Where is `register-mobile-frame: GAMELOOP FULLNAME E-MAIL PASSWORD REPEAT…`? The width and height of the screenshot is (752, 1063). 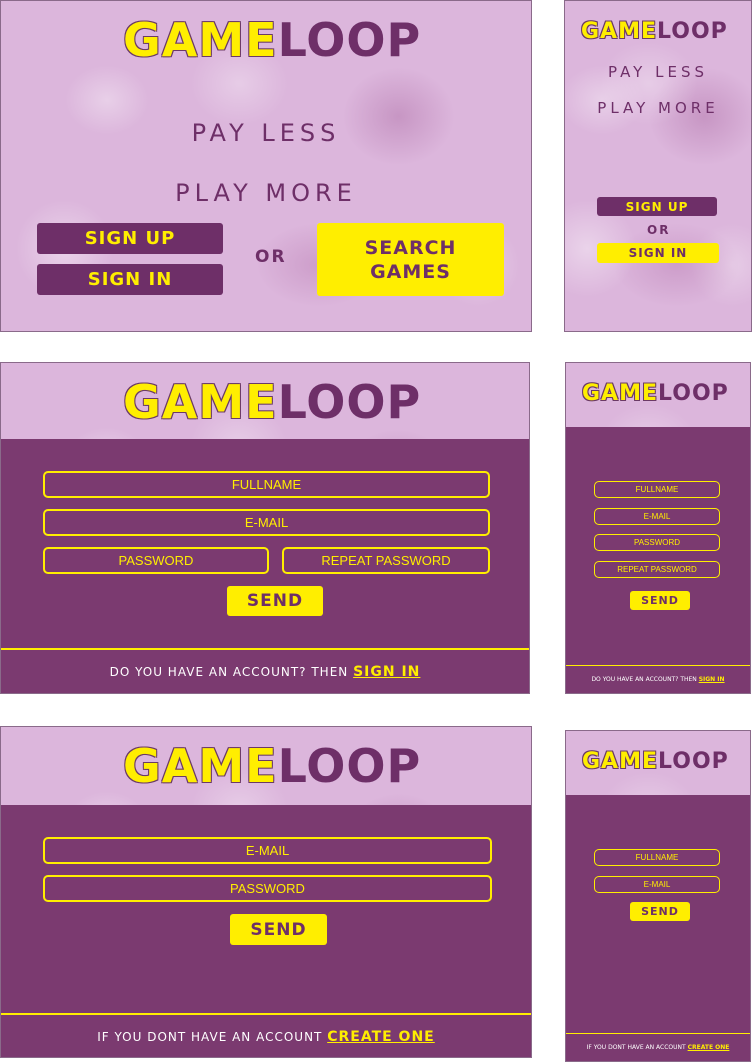 register-mobile-frame: GAMELOOP FULLNAME E-MAIL PASSWORD REPEAT… is located at coordinates (658, 528).